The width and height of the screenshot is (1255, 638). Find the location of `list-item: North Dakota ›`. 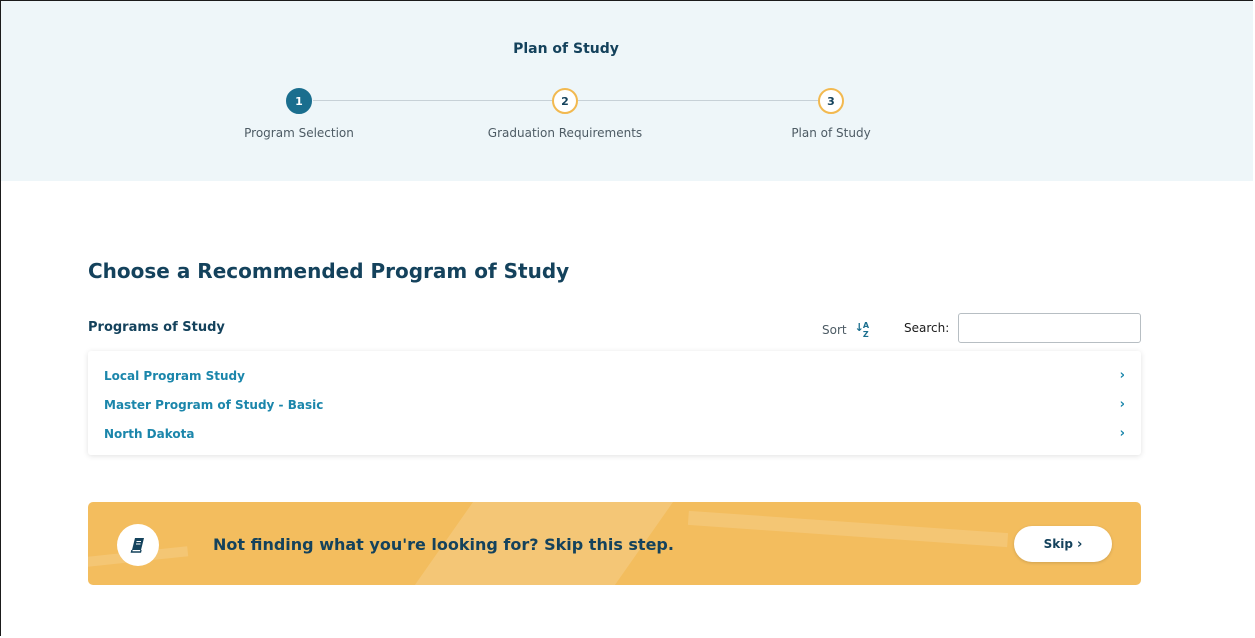

list-item: North Dakota › is located at coordinates (614, 433).